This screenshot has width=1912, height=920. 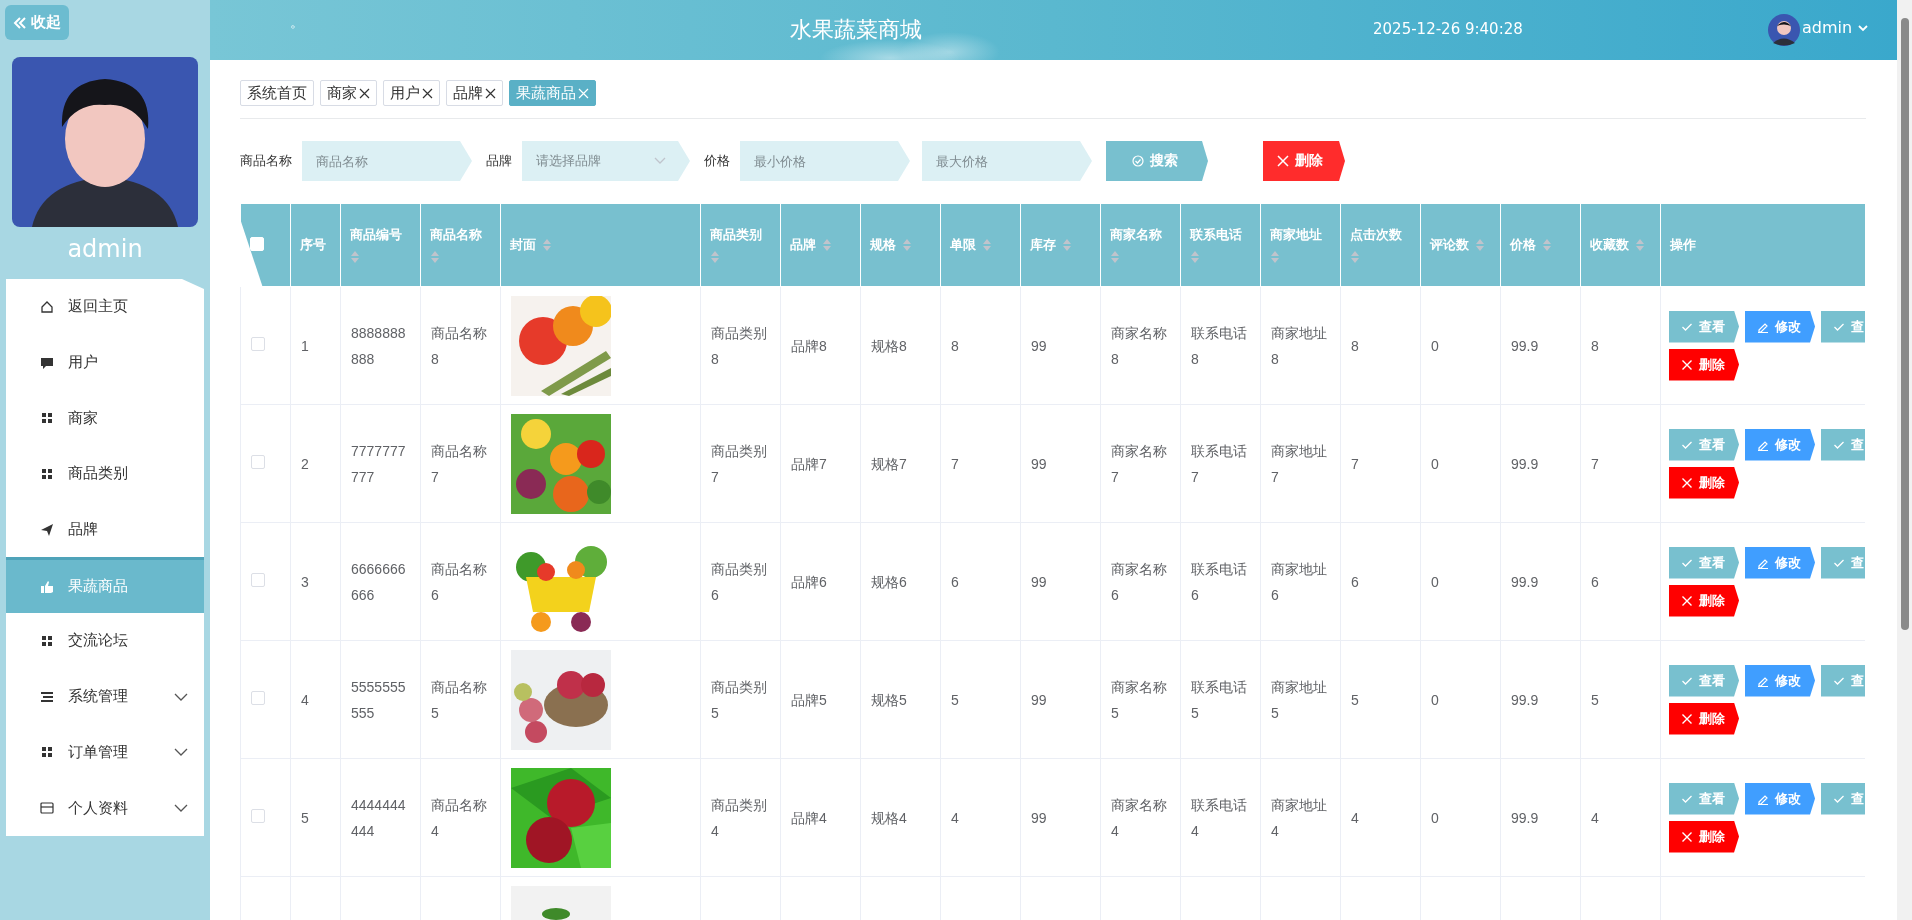 I want to click on table-cell: 规格5, so click(x=889, y=699).